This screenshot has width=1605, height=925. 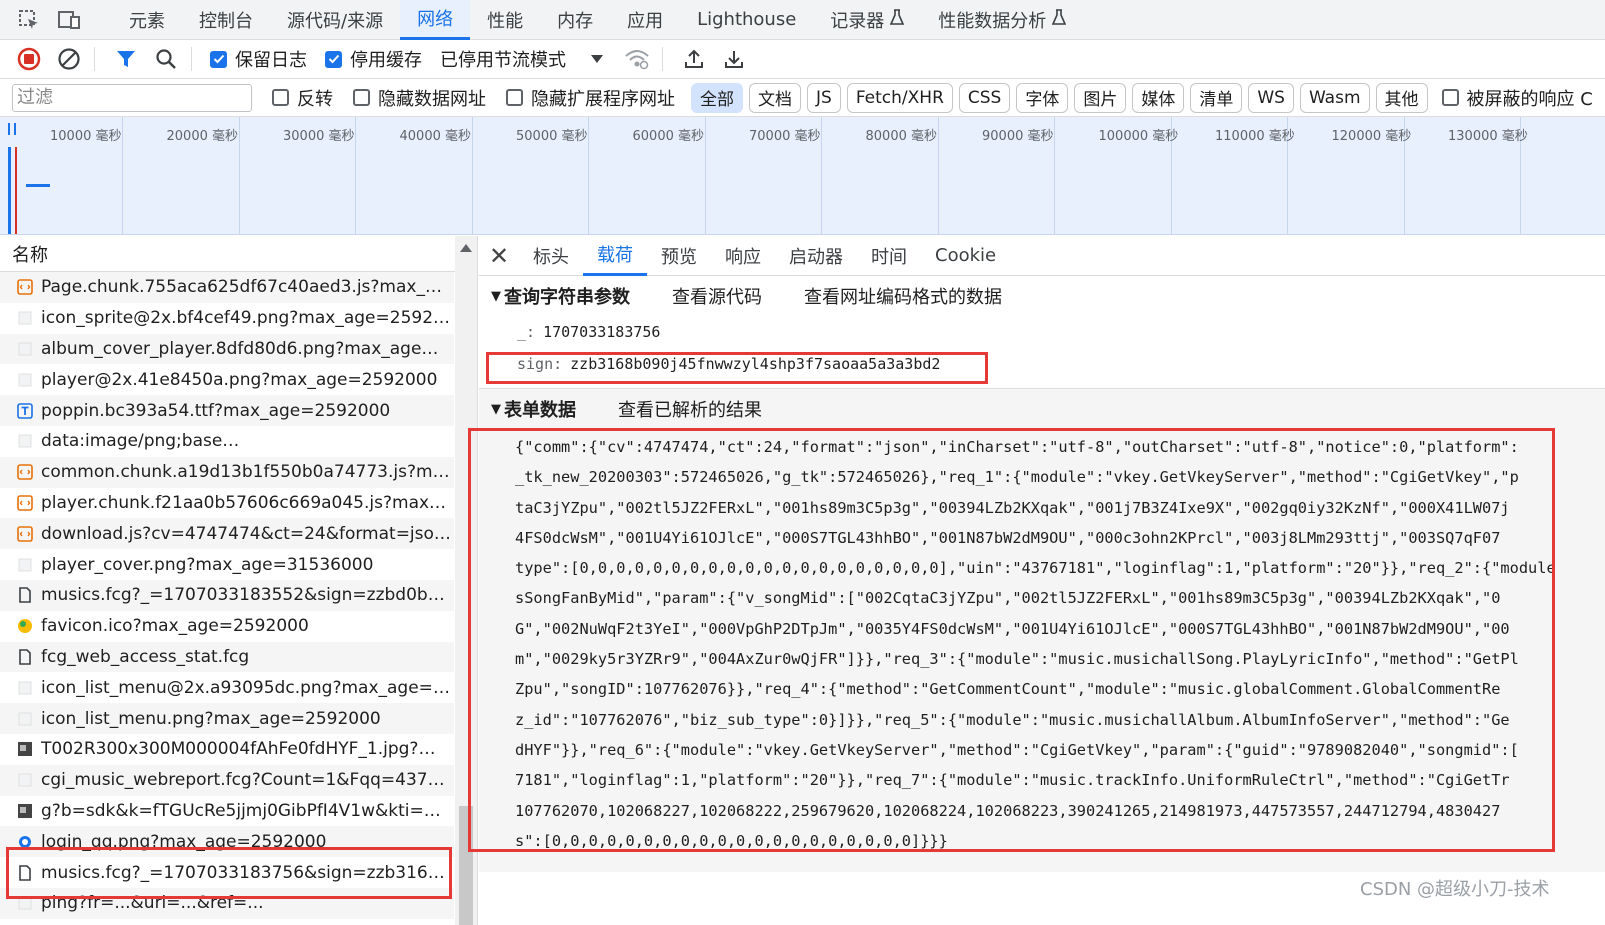 I want to click on timeline-gridline, so click(x=355, y=175).